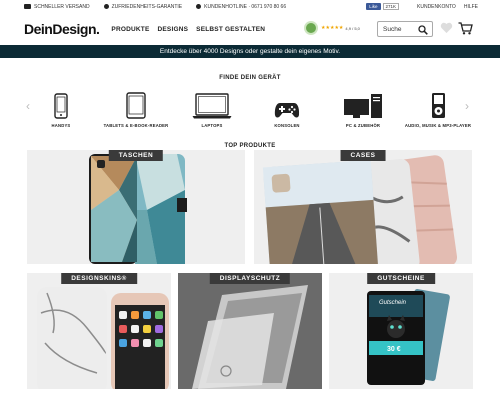  I want to click on trusted-shops-seal-icon, so click(311, 28).